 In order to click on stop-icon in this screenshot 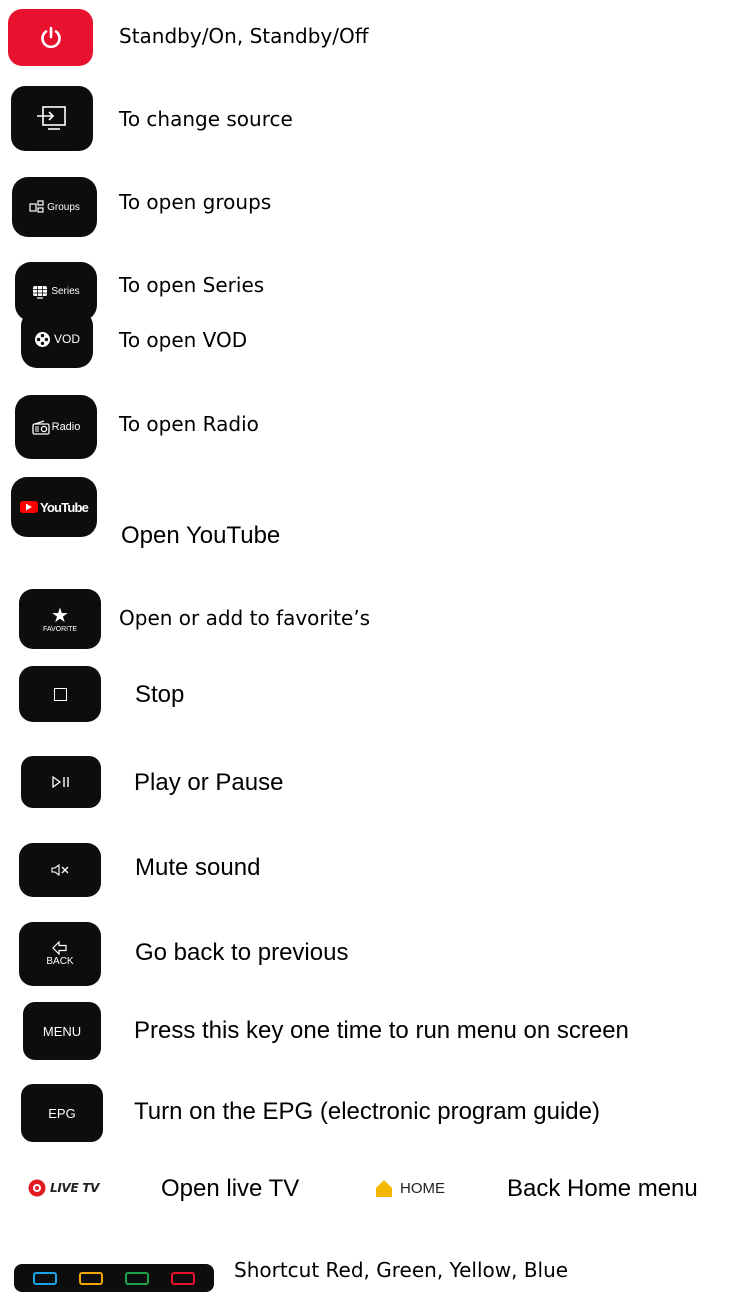, I will do `click(60, 694)`.